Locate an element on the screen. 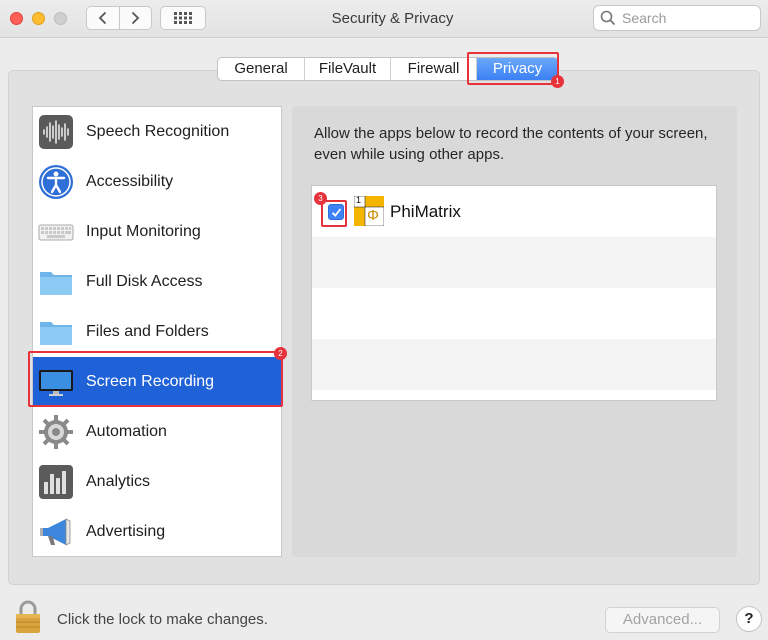 The width and height of the screenshot is (768, 640). sidebar-item-speech-recognition: Speech Recognition is located at coordinates (157, 132).